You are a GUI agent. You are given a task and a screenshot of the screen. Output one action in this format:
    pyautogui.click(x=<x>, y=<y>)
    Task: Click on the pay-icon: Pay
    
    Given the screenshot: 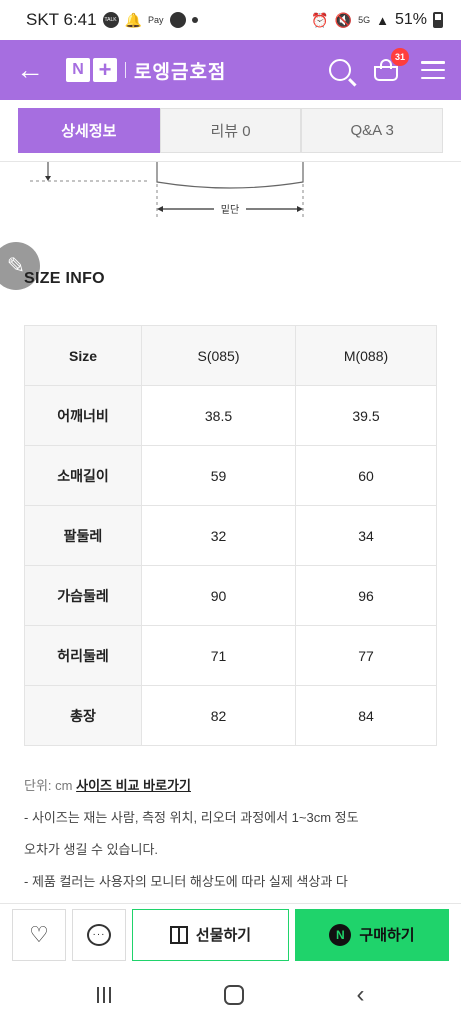 What is the action you would take?
    pyautogui.click(x=156, y=19)
    